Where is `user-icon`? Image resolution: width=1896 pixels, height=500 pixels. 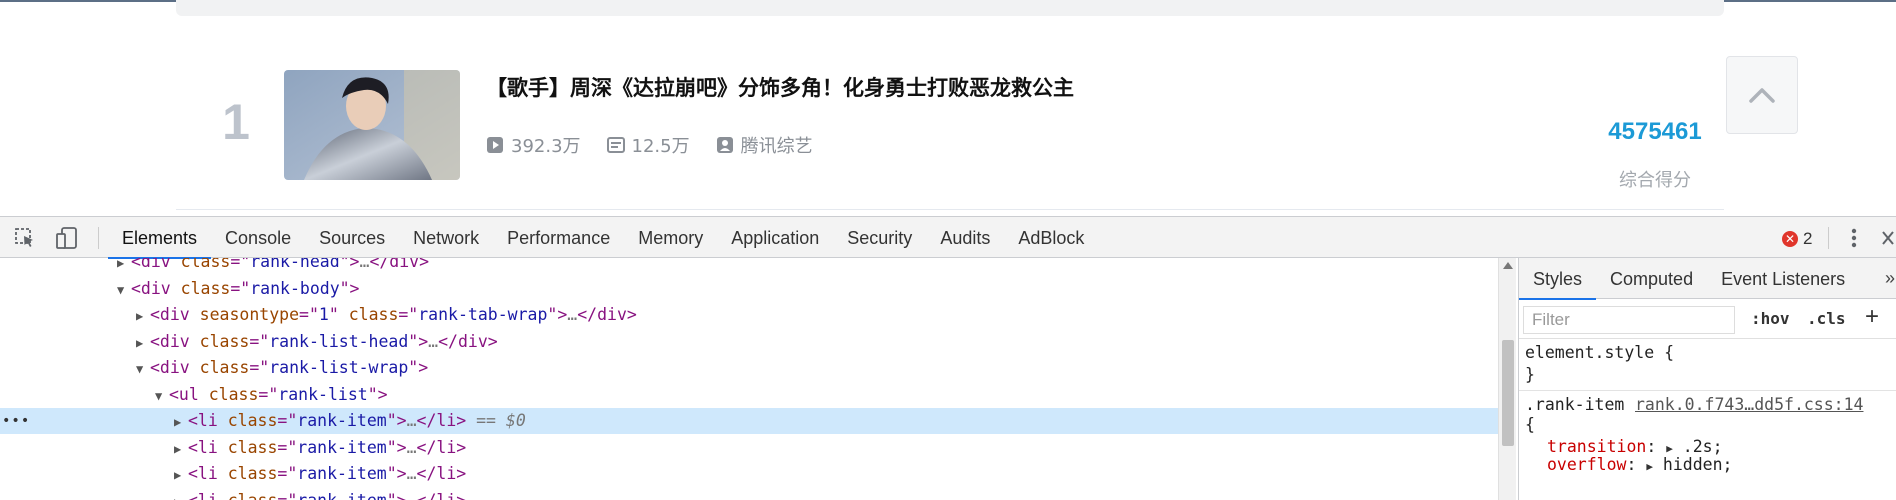
user-icon is located at coordinates (724, 145).